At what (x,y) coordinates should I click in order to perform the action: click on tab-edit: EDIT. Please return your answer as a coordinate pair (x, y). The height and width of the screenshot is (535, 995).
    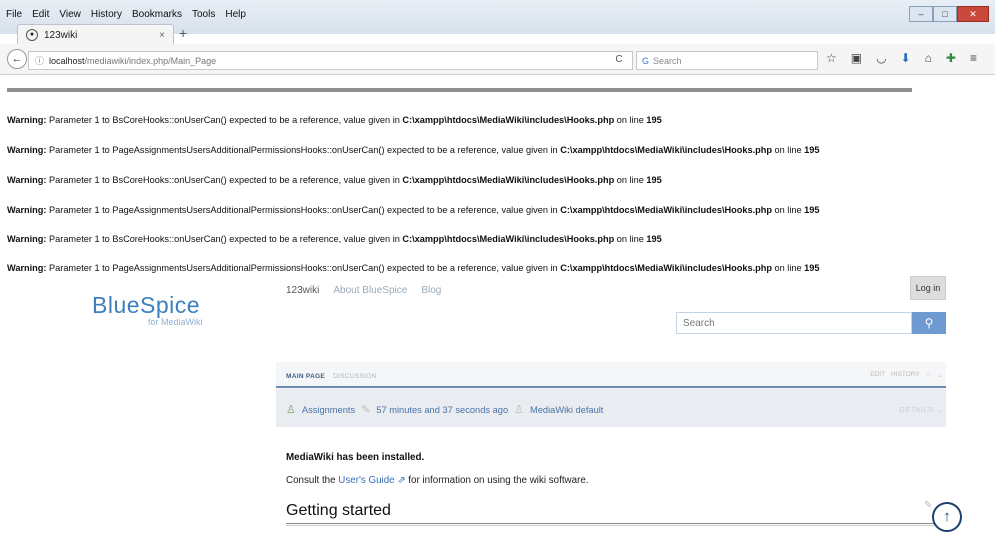
    Looking at the image, I should click on (877, 375).